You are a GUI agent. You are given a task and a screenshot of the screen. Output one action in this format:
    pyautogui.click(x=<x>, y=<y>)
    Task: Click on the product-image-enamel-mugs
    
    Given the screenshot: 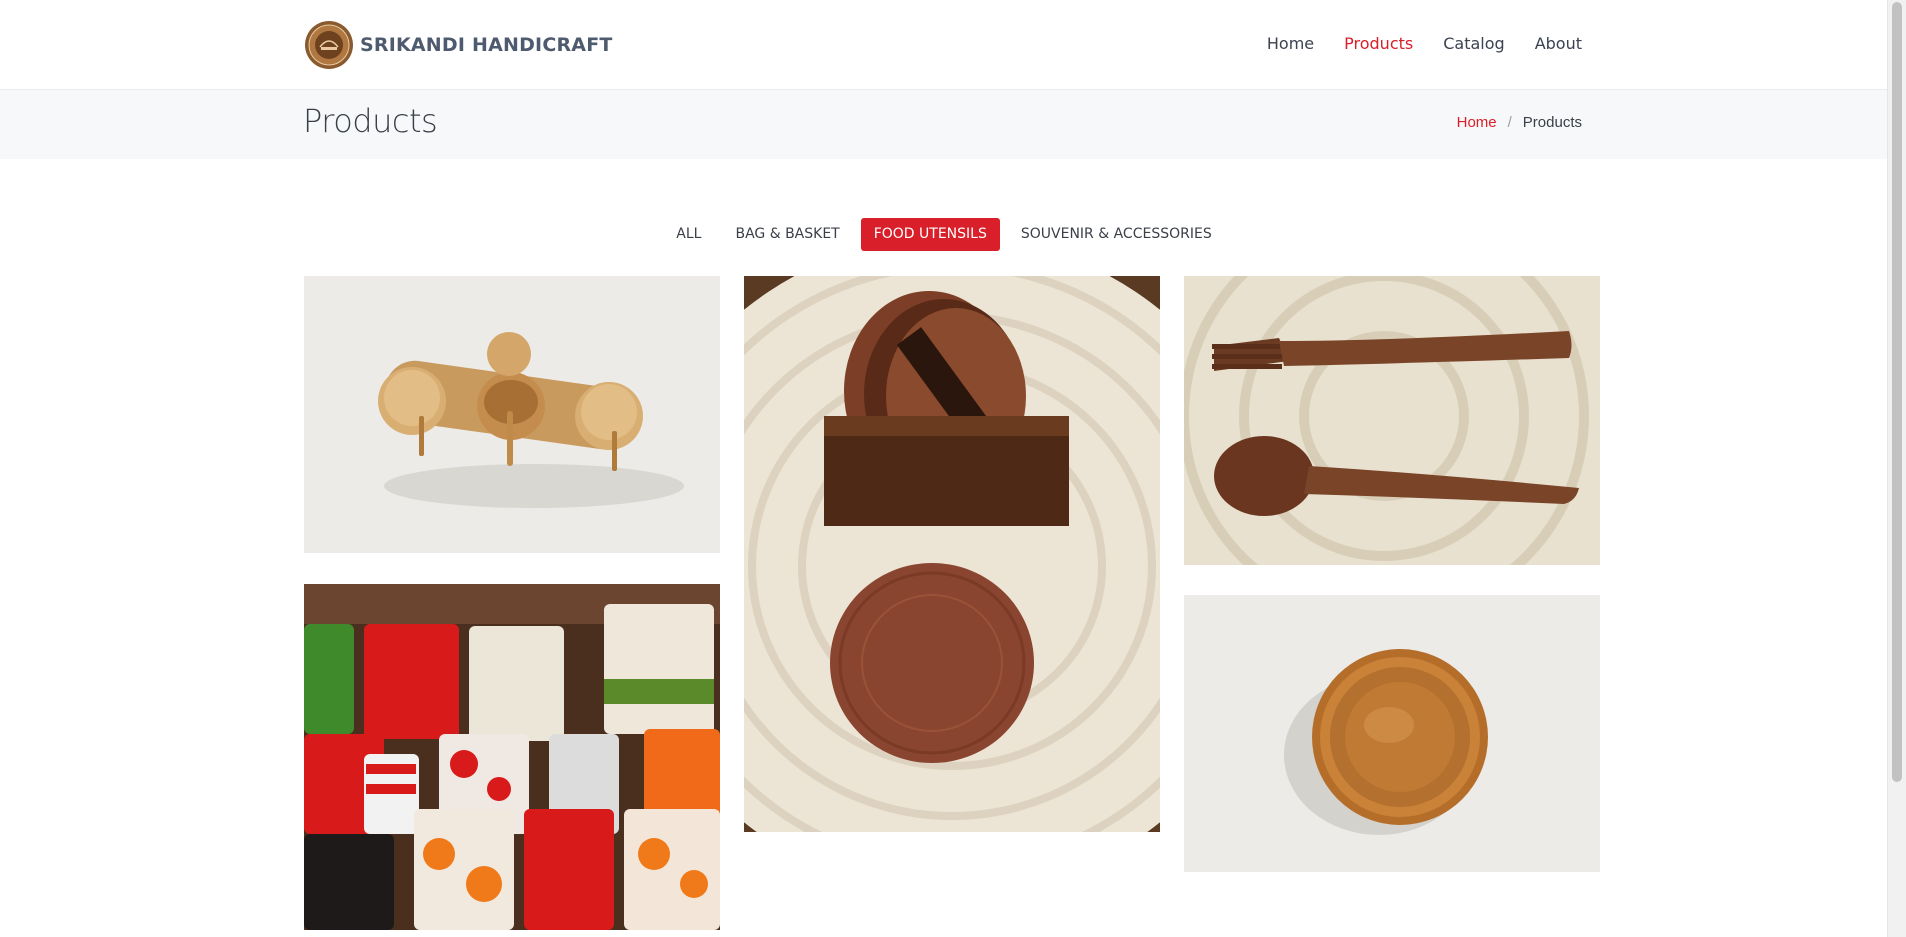 What is the action you would take?
    pyautogui.click(x=512, y=757)
    